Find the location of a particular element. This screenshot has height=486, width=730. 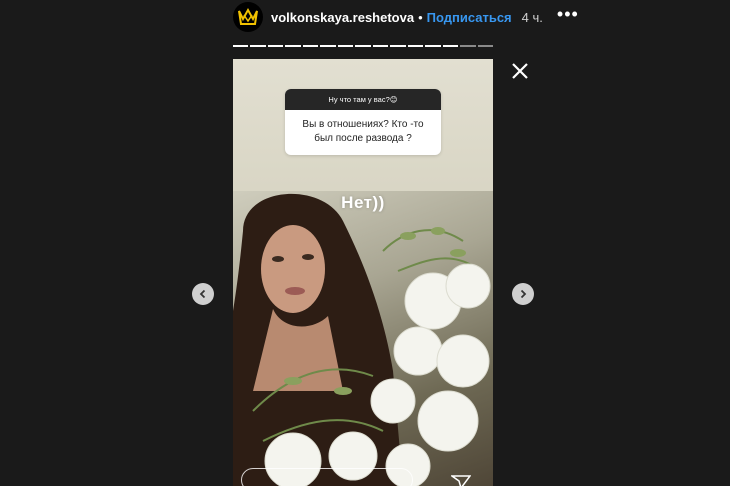

reply-input is located at coordinates (327, 477).